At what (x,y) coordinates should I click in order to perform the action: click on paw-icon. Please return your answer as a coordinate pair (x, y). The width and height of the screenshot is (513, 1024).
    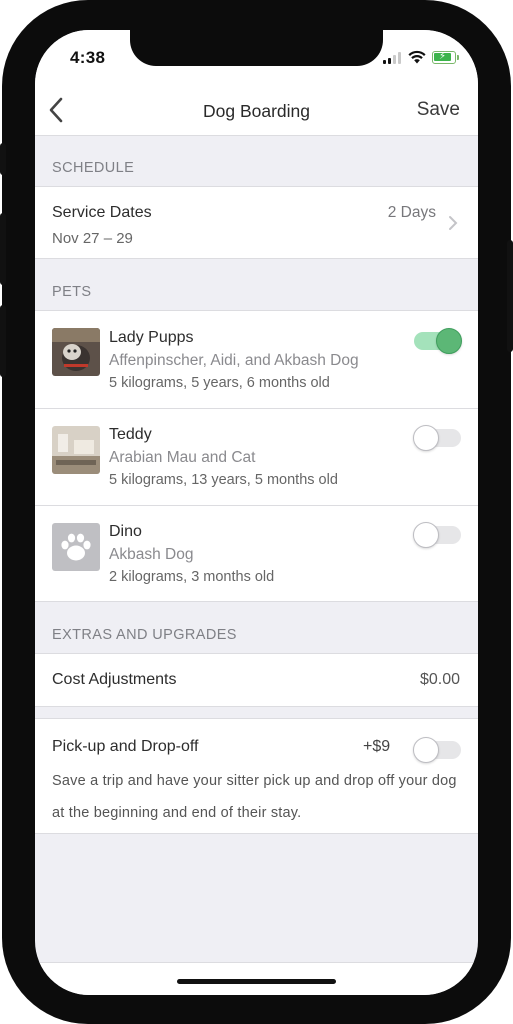
    Looking at the image, I should click on (76, 547).